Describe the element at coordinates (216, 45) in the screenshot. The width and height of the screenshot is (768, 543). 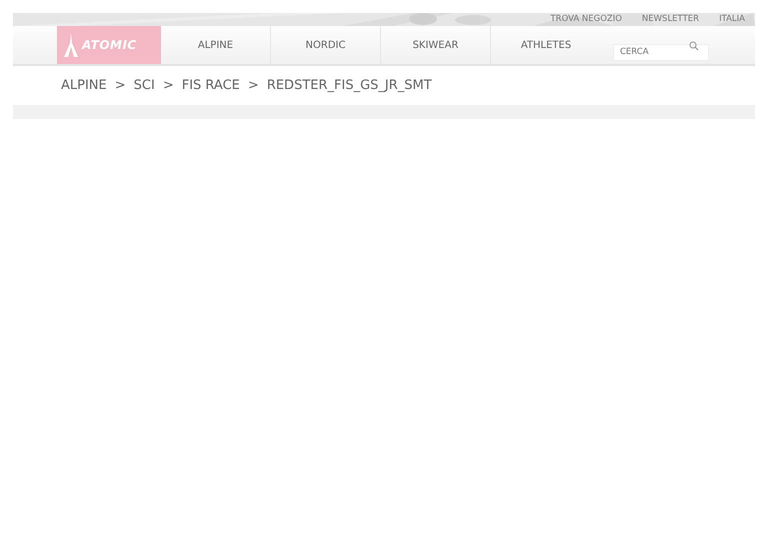
I see `nav-link: ALPINE` at that location.